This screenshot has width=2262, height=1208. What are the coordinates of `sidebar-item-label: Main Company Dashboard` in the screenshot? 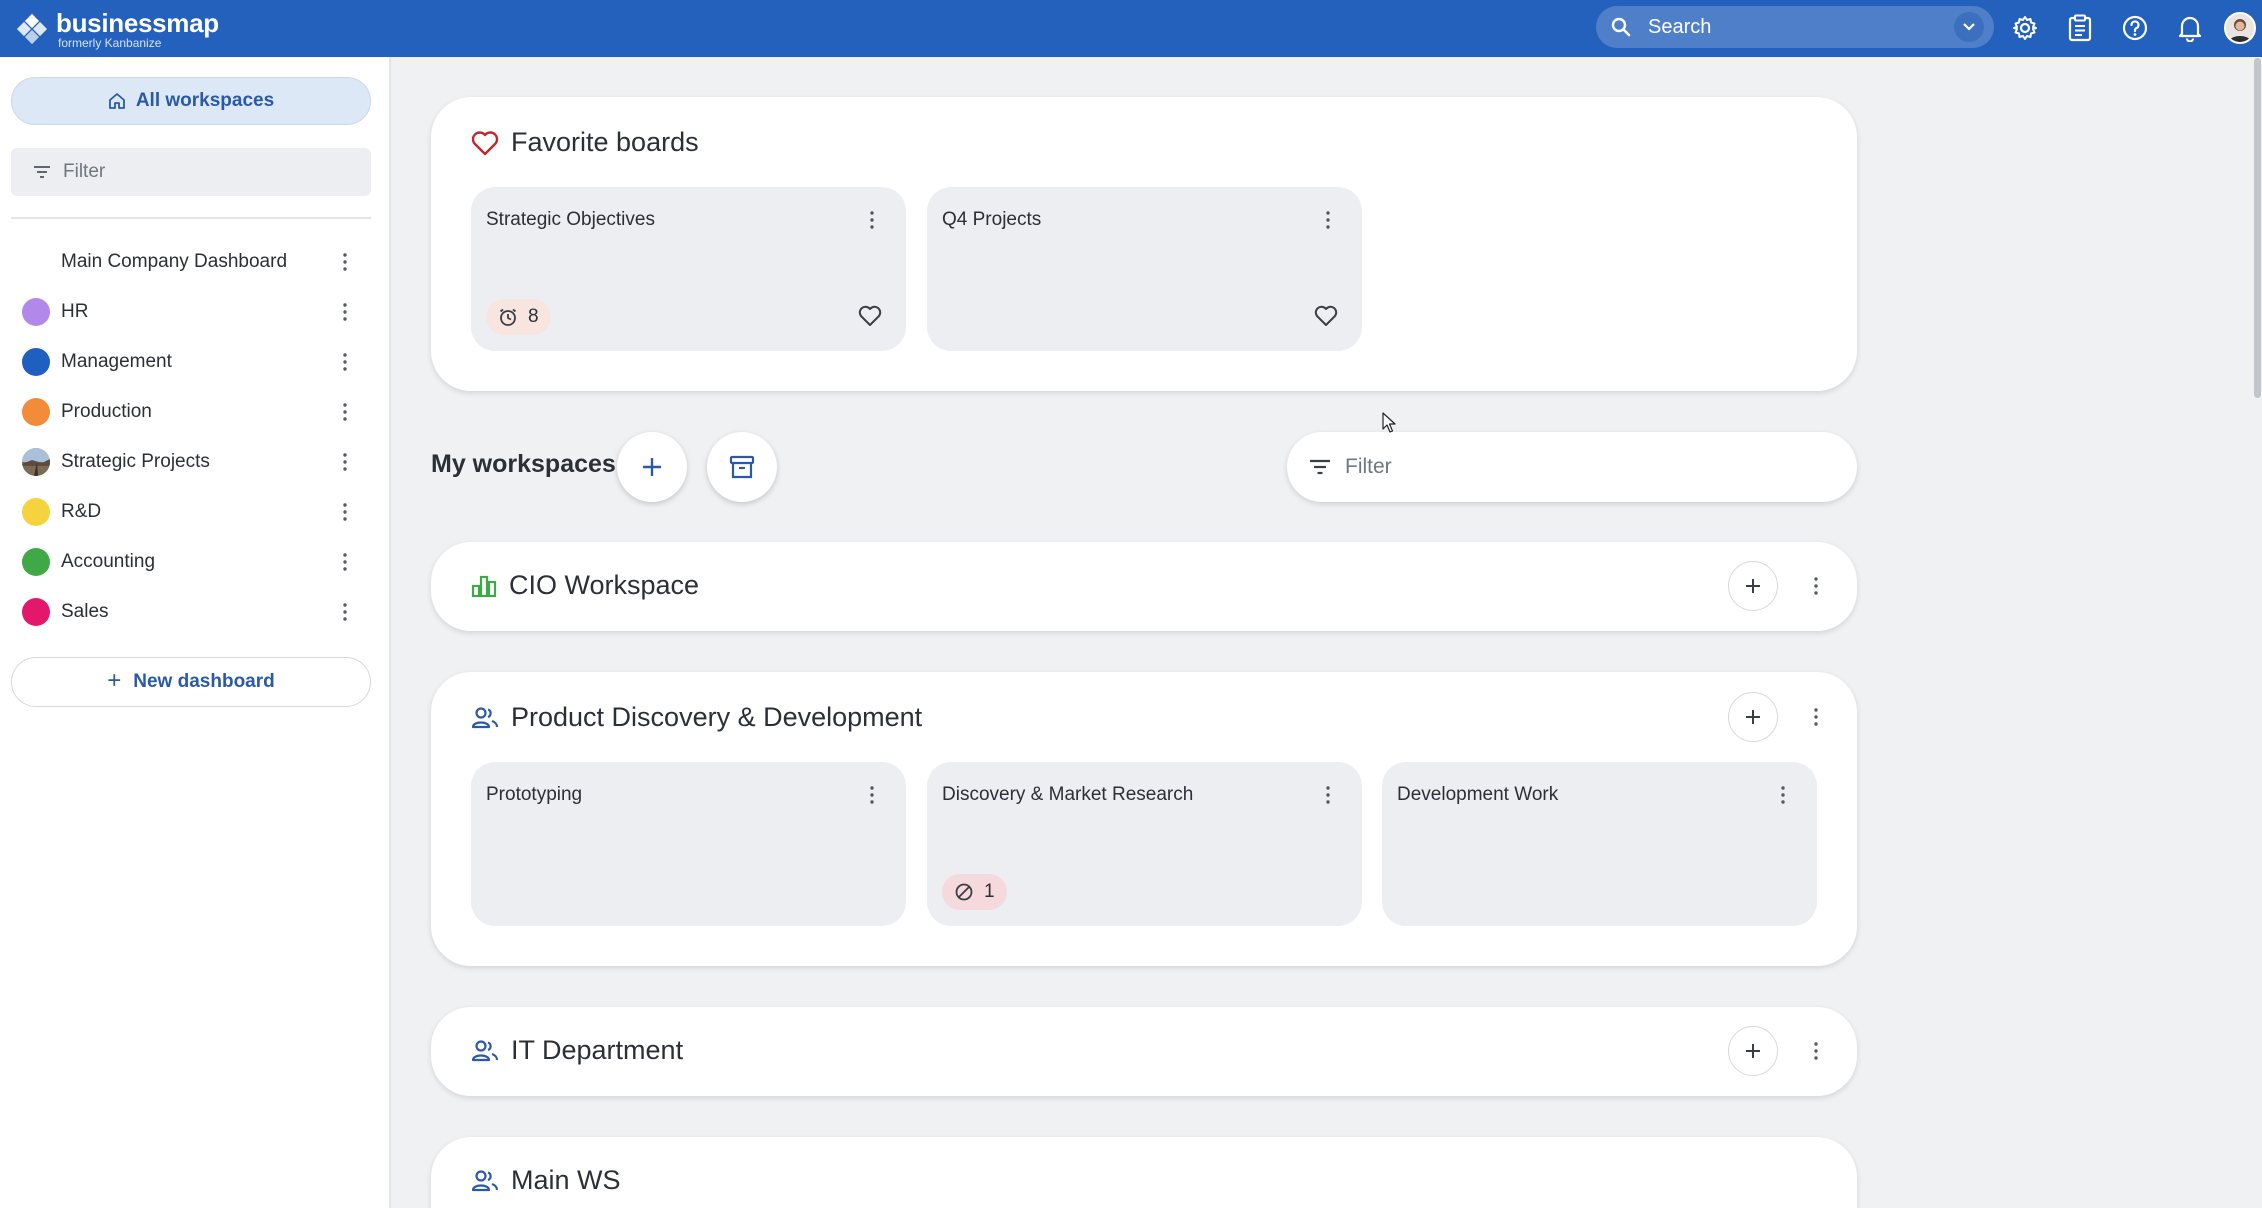 It's located at (174, 261).